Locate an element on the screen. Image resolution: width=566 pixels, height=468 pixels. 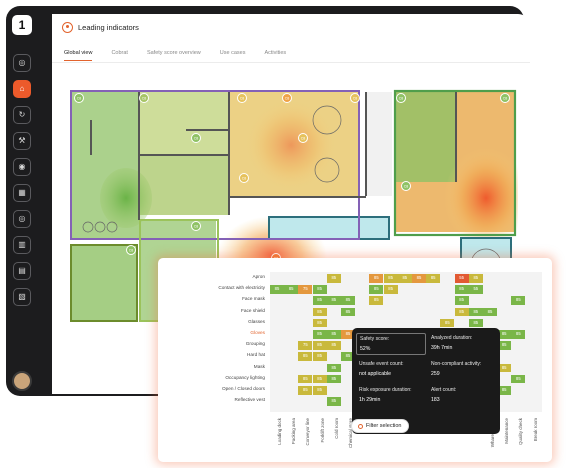
tab-activities: Activities is located at coordinates (275, 55).